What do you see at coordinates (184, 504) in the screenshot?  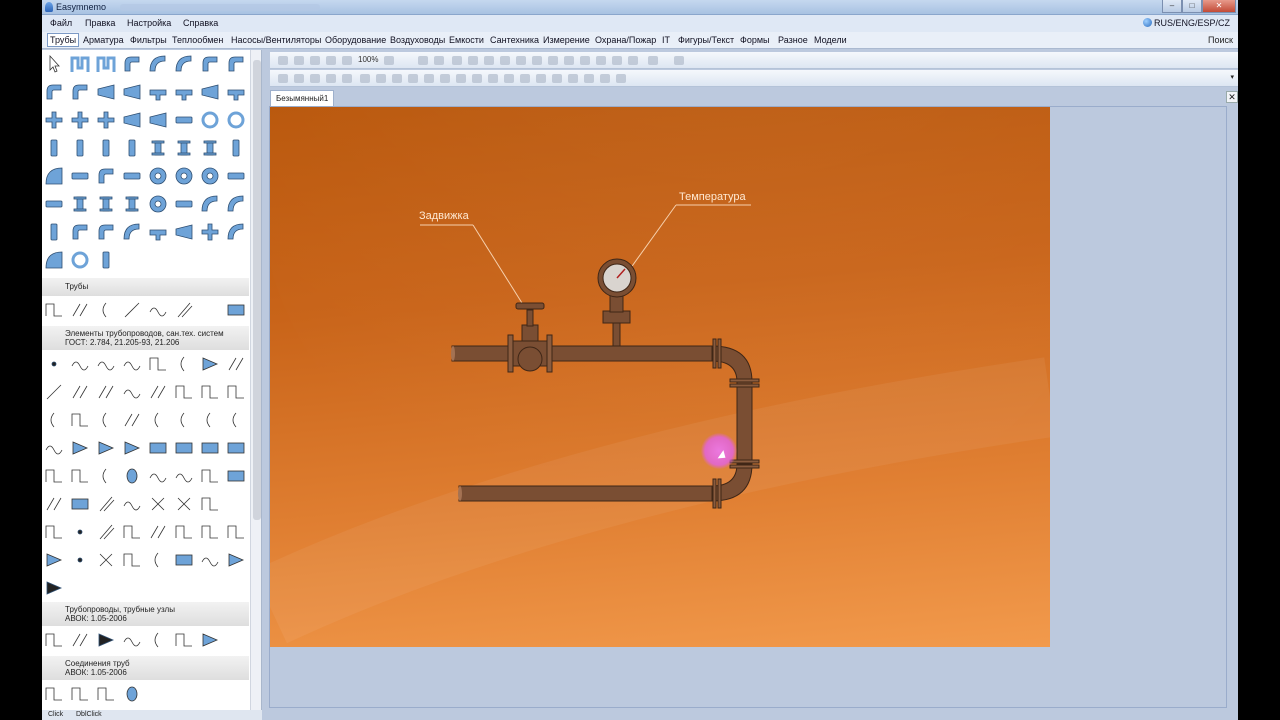 I see `gost-symbol-x-tile` at bounding box center [184, 504].